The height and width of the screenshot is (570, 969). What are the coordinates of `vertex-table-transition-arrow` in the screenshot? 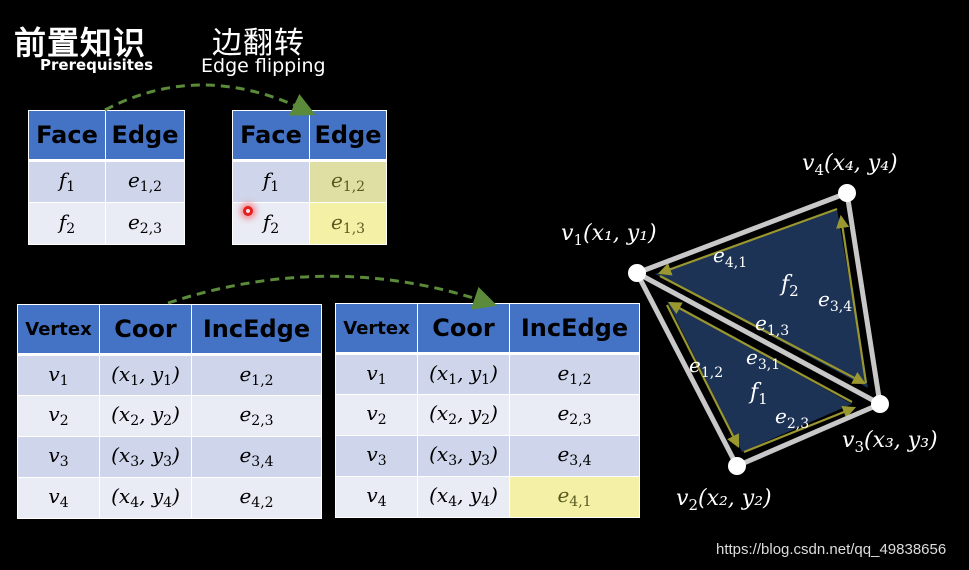 It's located at (332, 292).